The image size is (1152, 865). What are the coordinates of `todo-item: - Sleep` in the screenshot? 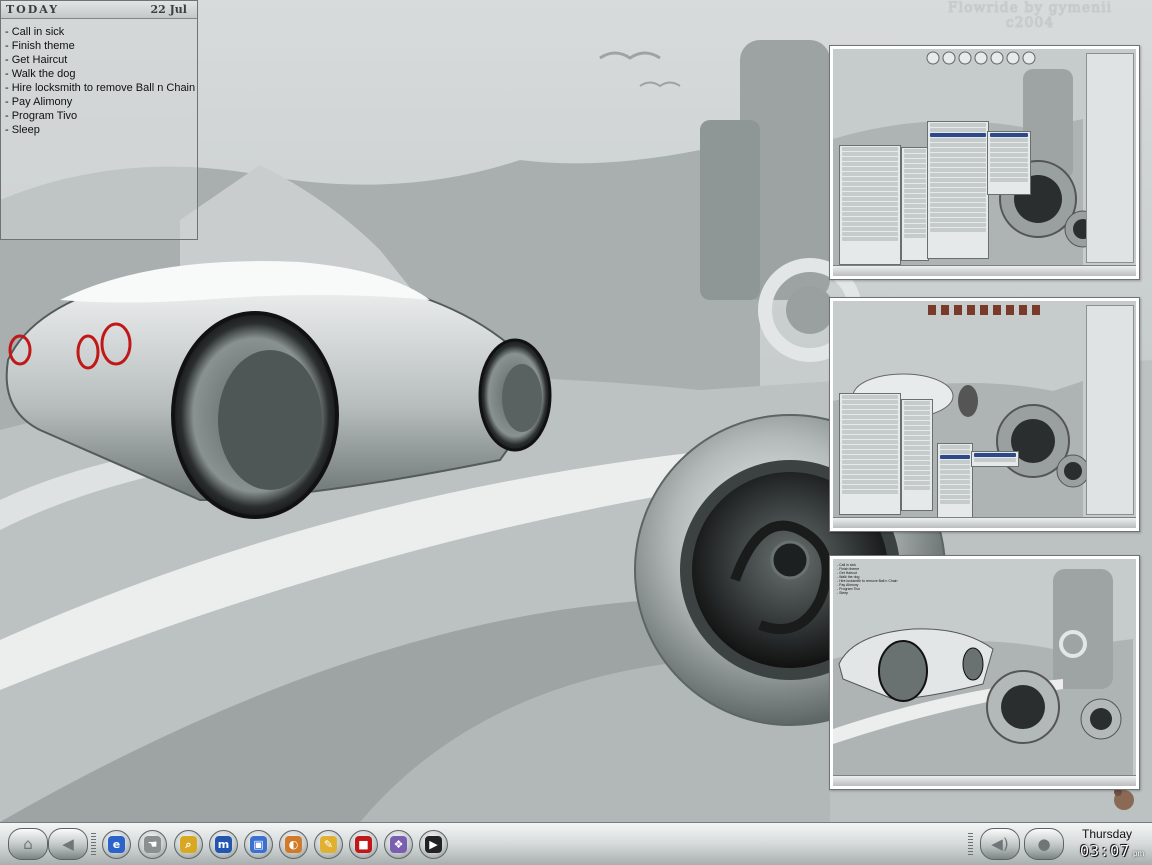 It's located at (22, 130).